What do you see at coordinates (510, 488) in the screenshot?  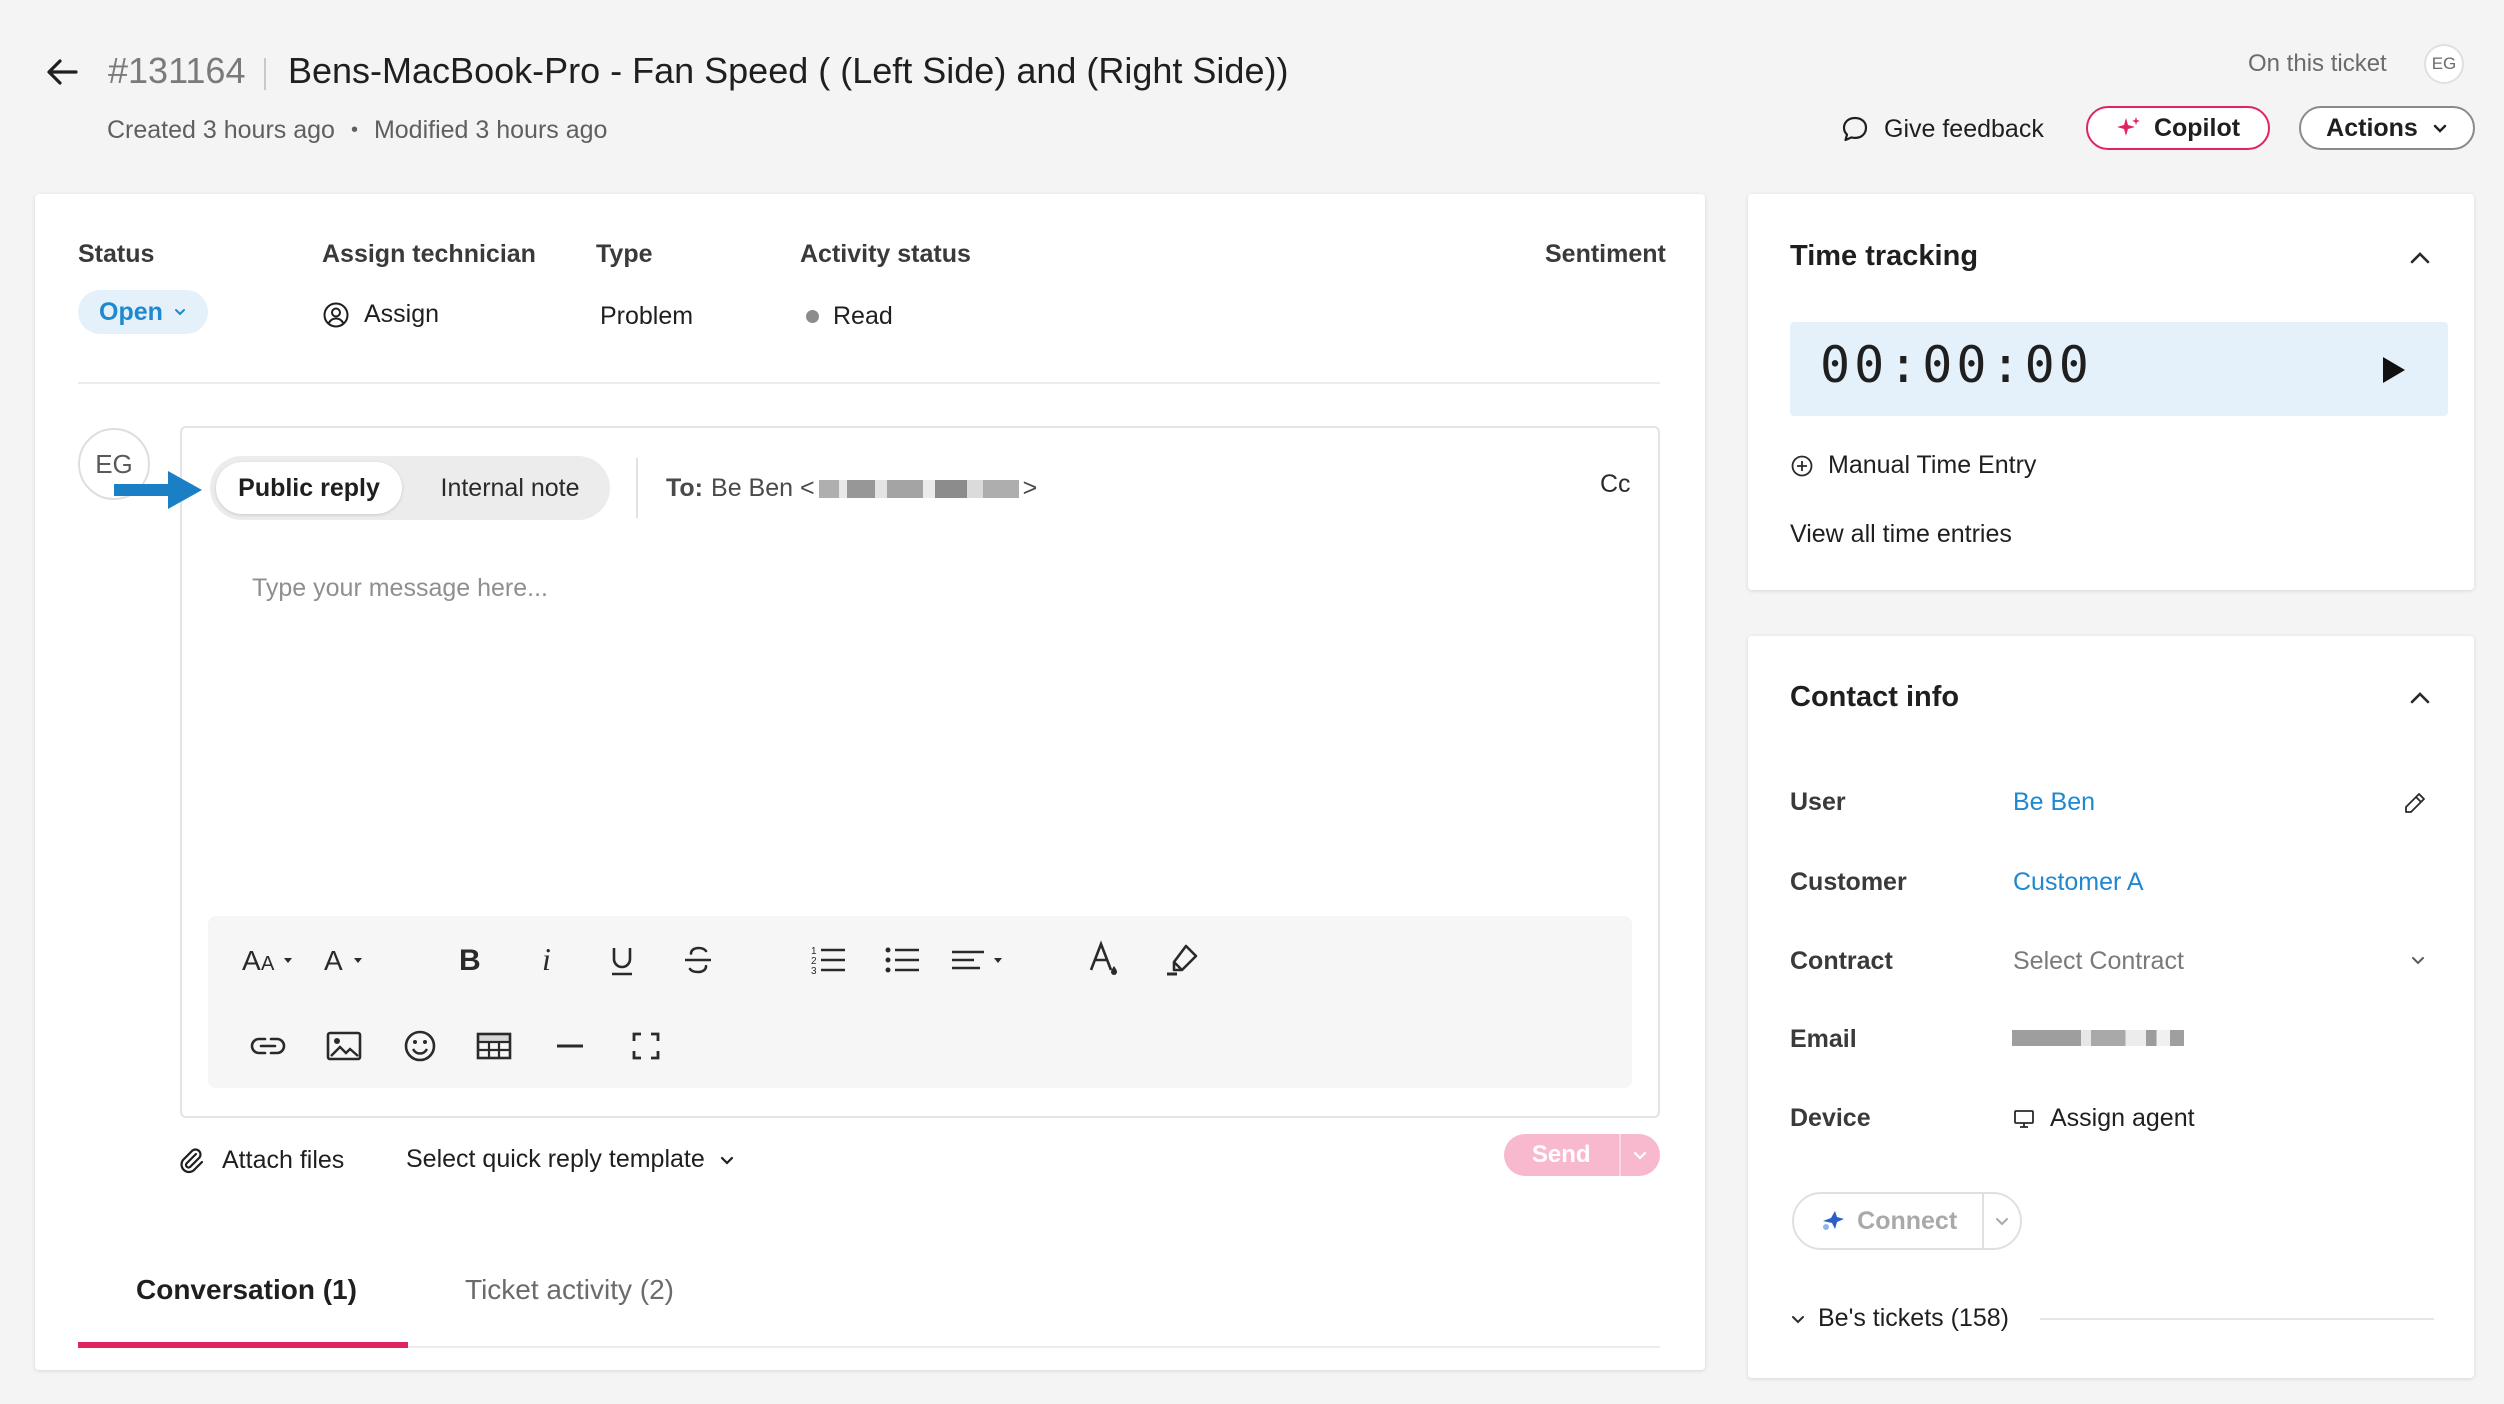 I see `internal-note-tab: Internal note` at bounding box center [510, 488].